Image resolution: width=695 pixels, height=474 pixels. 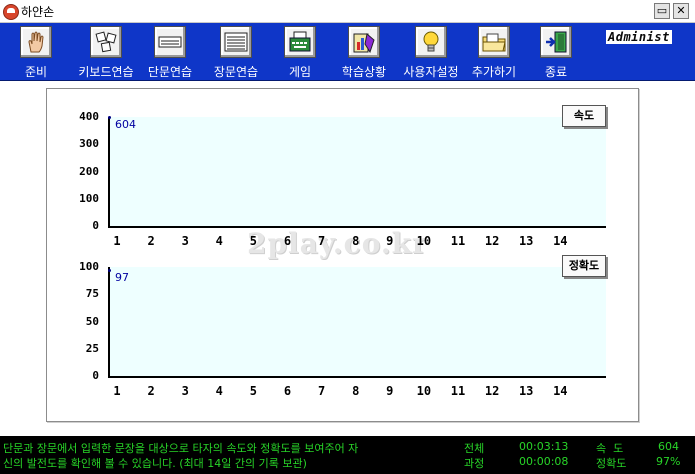 What do you see at coordinates (560, 241) in the screenshot?
I see `speed-x-tick-label: 14` at bounding box center [560, 241].